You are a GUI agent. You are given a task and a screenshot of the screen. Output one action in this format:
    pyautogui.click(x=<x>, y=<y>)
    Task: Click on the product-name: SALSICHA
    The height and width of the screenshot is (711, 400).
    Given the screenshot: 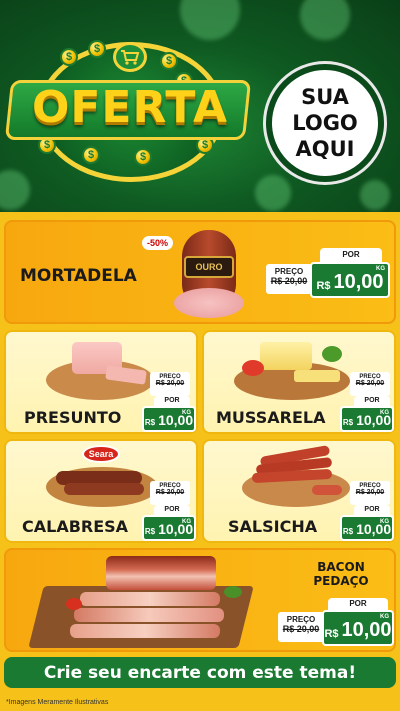 What is the action you would take?
    pyautogui.click(x=273, y=526)
    